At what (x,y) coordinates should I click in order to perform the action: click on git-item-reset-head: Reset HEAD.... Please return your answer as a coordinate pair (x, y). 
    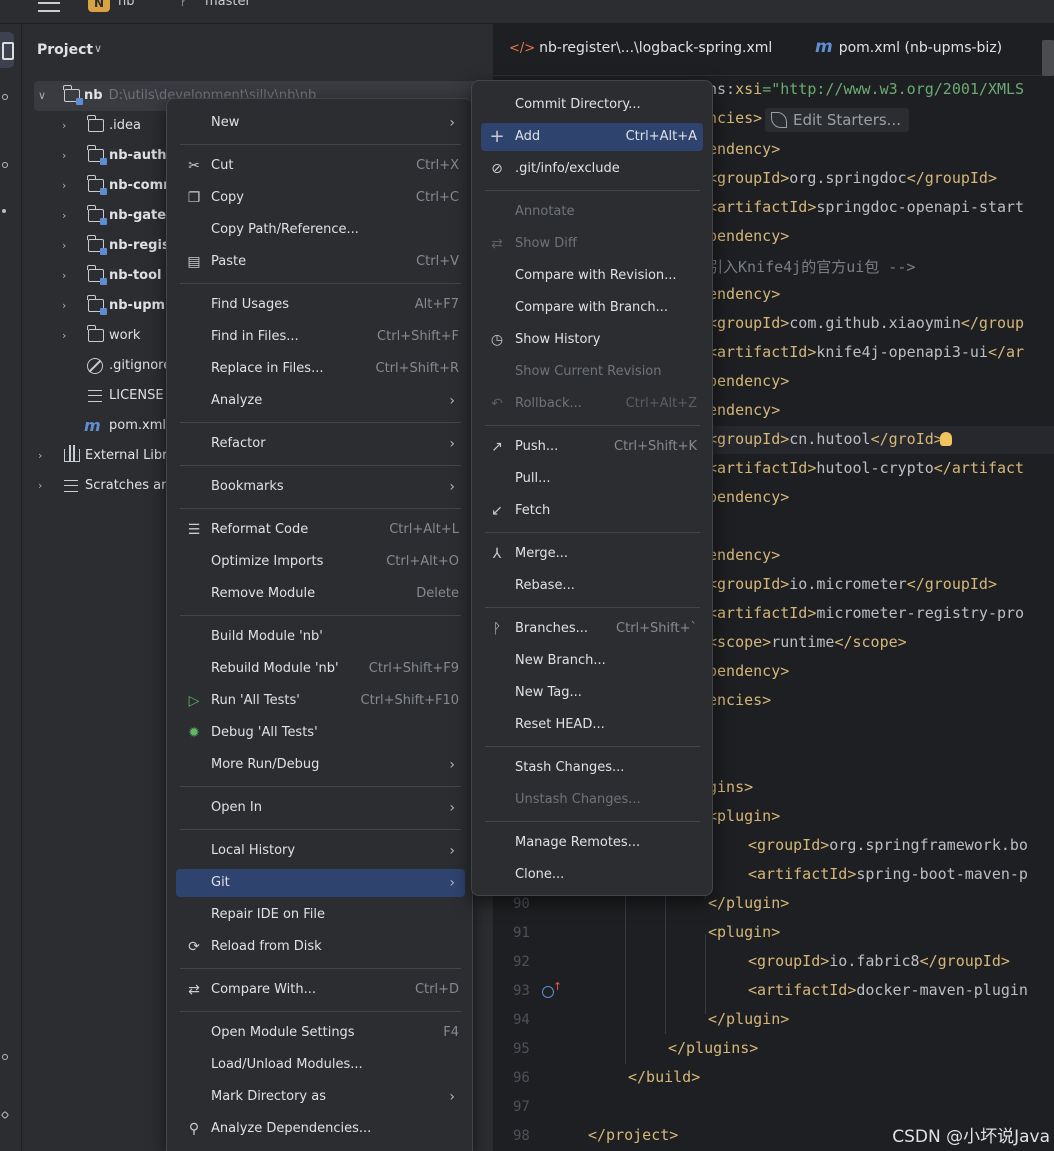
    Looking at the image, I should click on (592, 725).